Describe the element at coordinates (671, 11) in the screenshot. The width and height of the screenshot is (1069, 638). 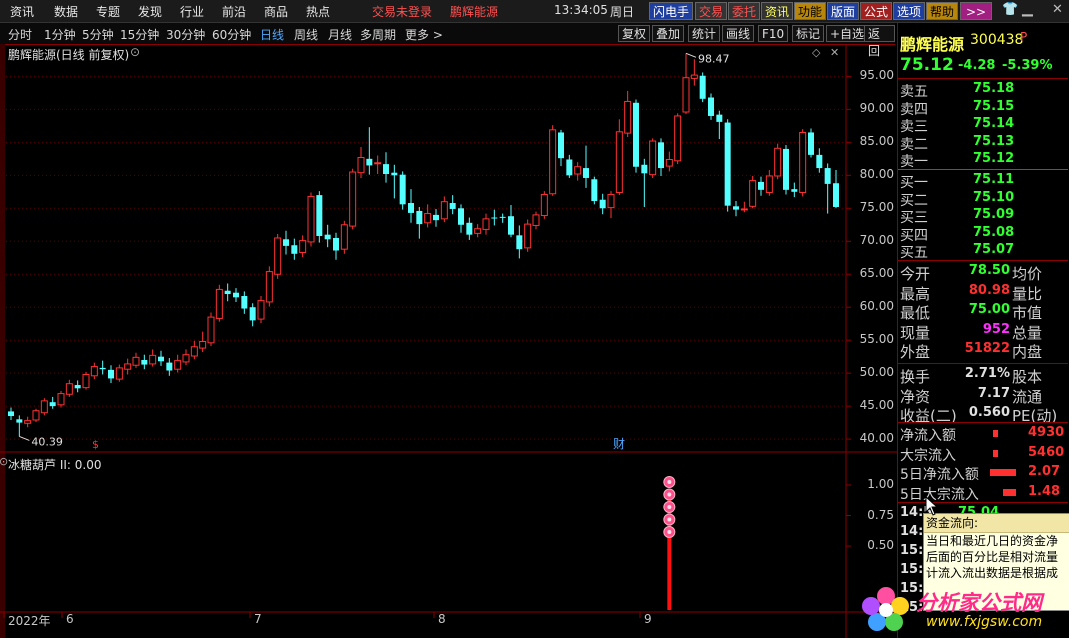
I see `lightning-trade-button: 闪电手` at that location.